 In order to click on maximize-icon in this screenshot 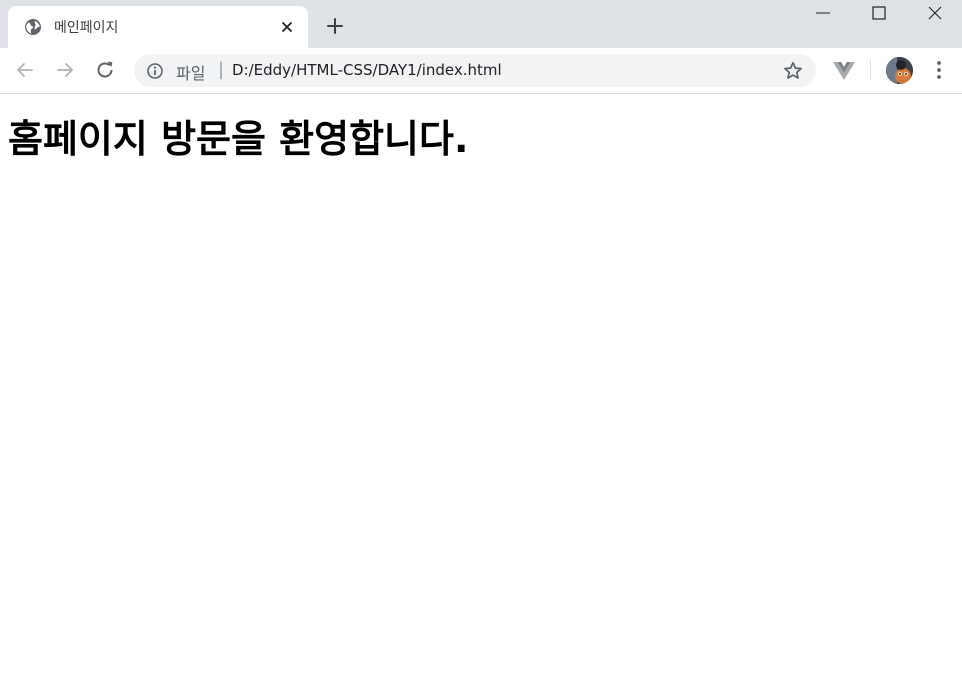, I will do `click(880, 14)`.